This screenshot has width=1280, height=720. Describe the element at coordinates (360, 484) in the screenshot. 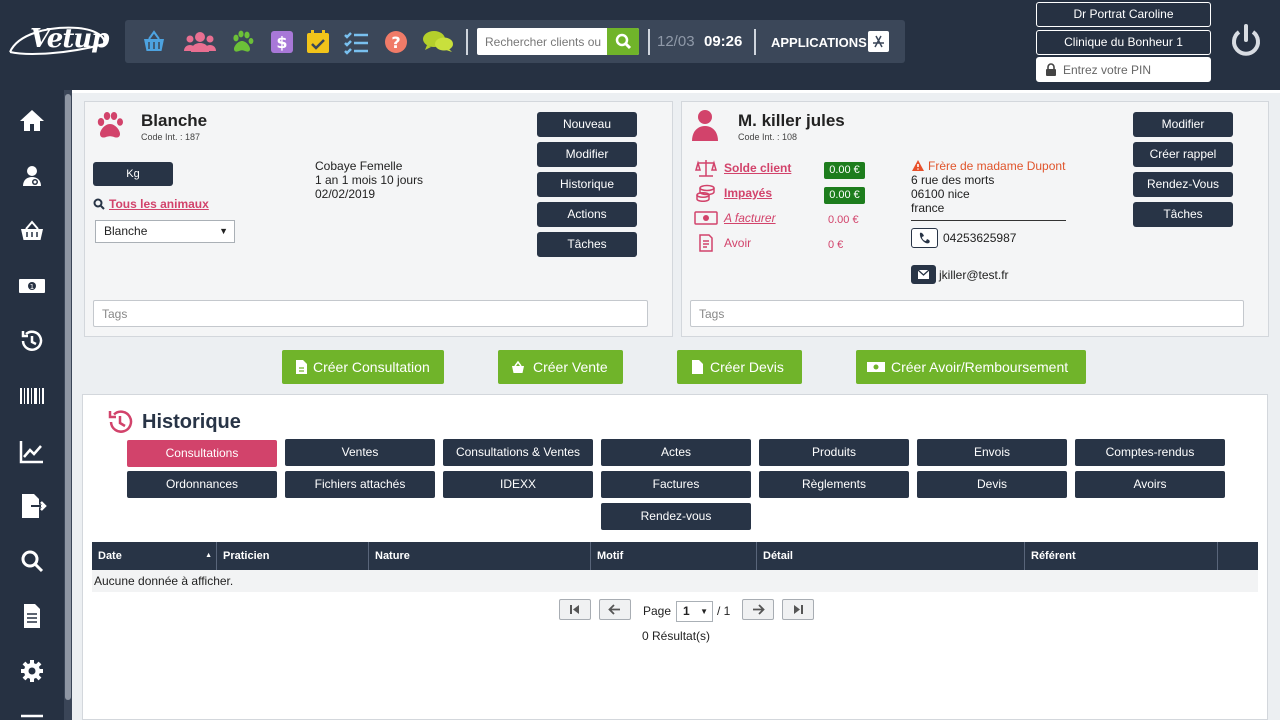

I see `tab-fichiers: Fichiers attachés` at that location.